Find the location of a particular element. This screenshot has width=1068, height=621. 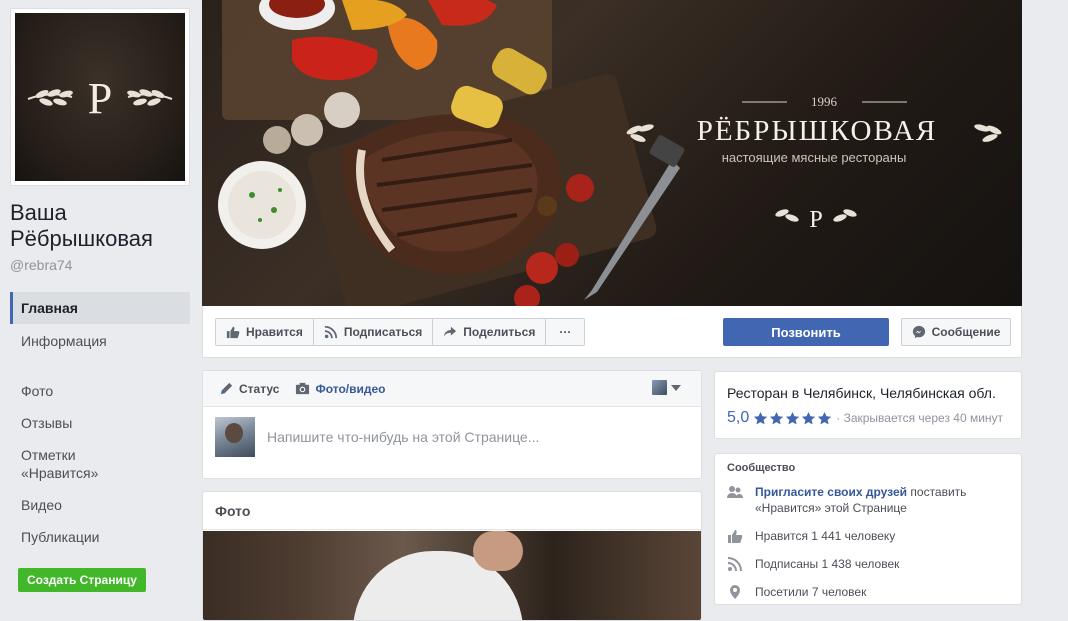

photos-card: Фото is located at coordinates (452, 556).